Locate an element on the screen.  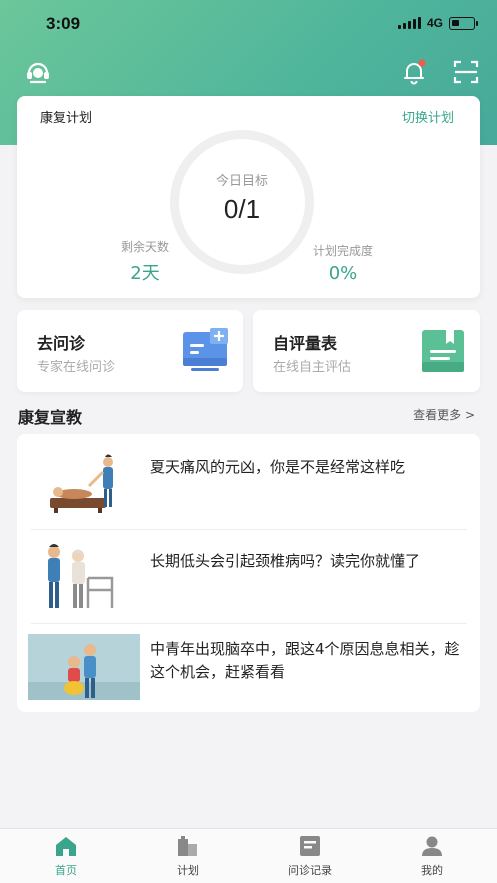
tab-profile: 我的 is located at coordinates (432, 856).